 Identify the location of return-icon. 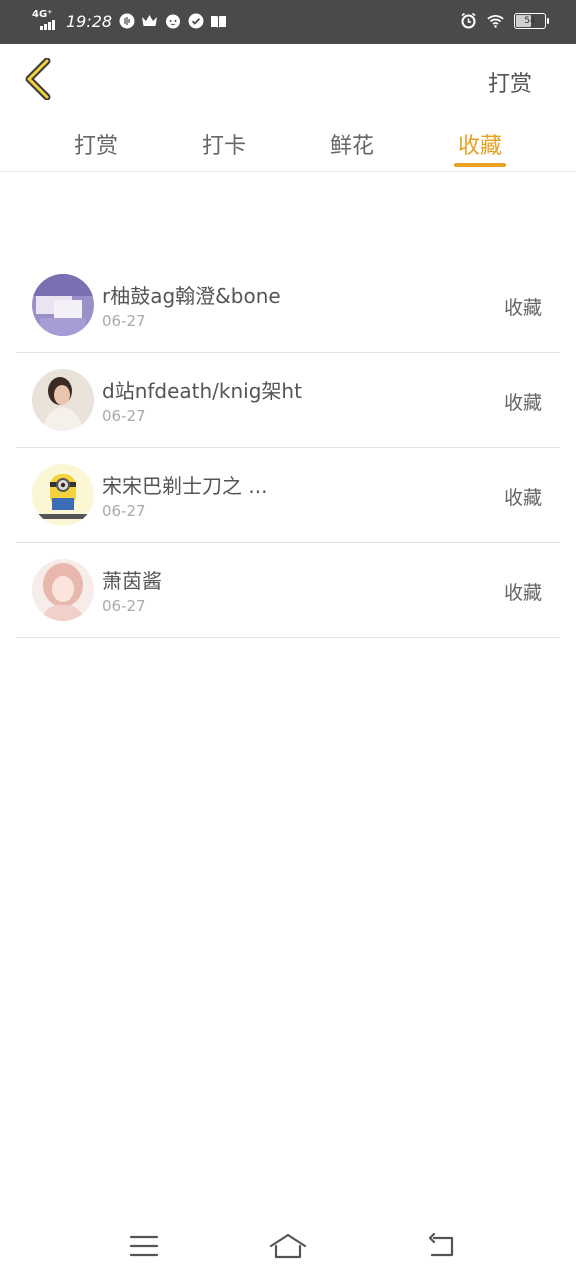
(441, 1245).